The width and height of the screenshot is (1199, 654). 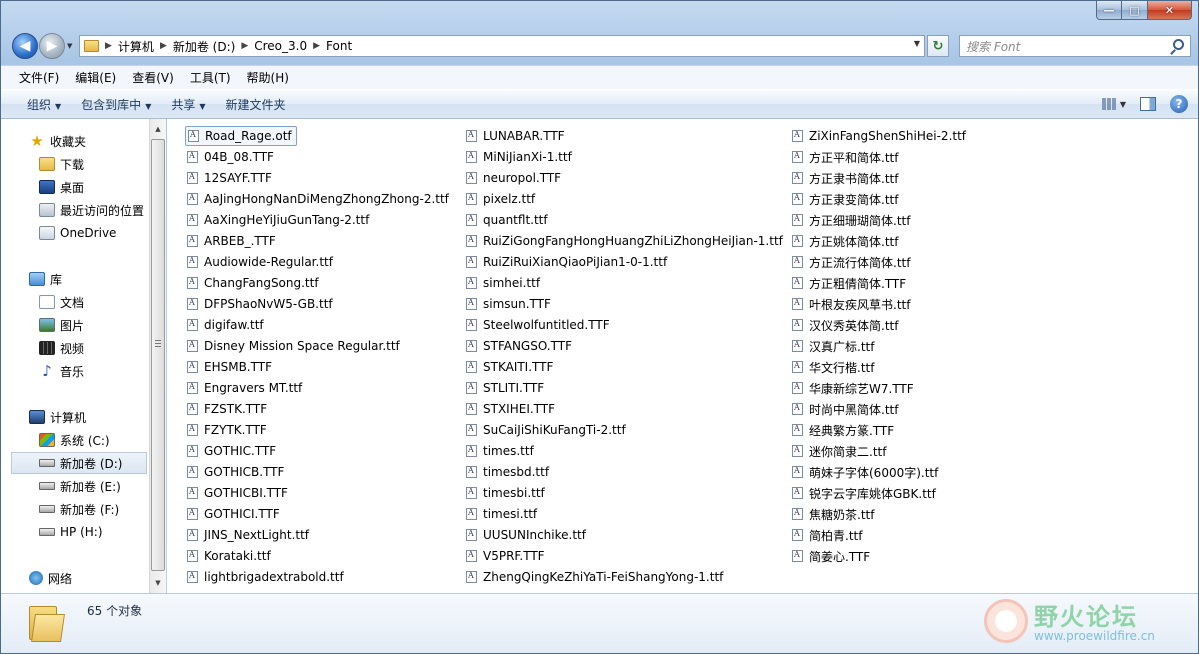 What do you see at coordinates (261, 262) in the screenshot?
I see `file-item: Audiowide-Regular.ttf` at bounding box center [261, 262].